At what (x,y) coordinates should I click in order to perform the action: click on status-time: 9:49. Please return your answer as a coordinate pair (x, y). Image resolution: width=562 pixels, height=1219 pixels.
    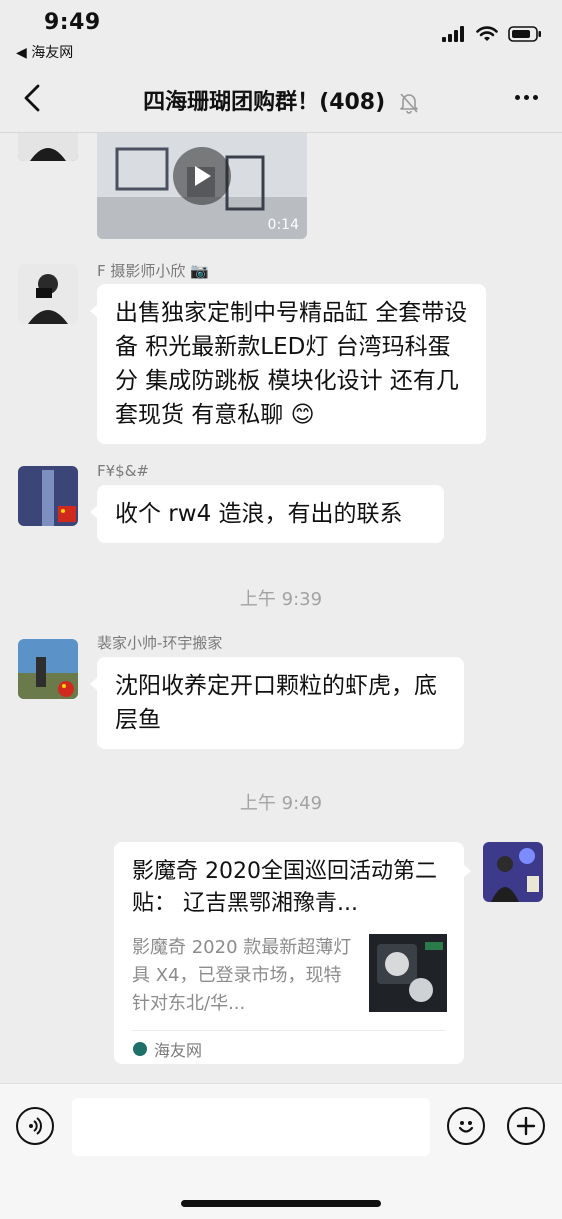
    Looking at the image, I should click on (72, 22).